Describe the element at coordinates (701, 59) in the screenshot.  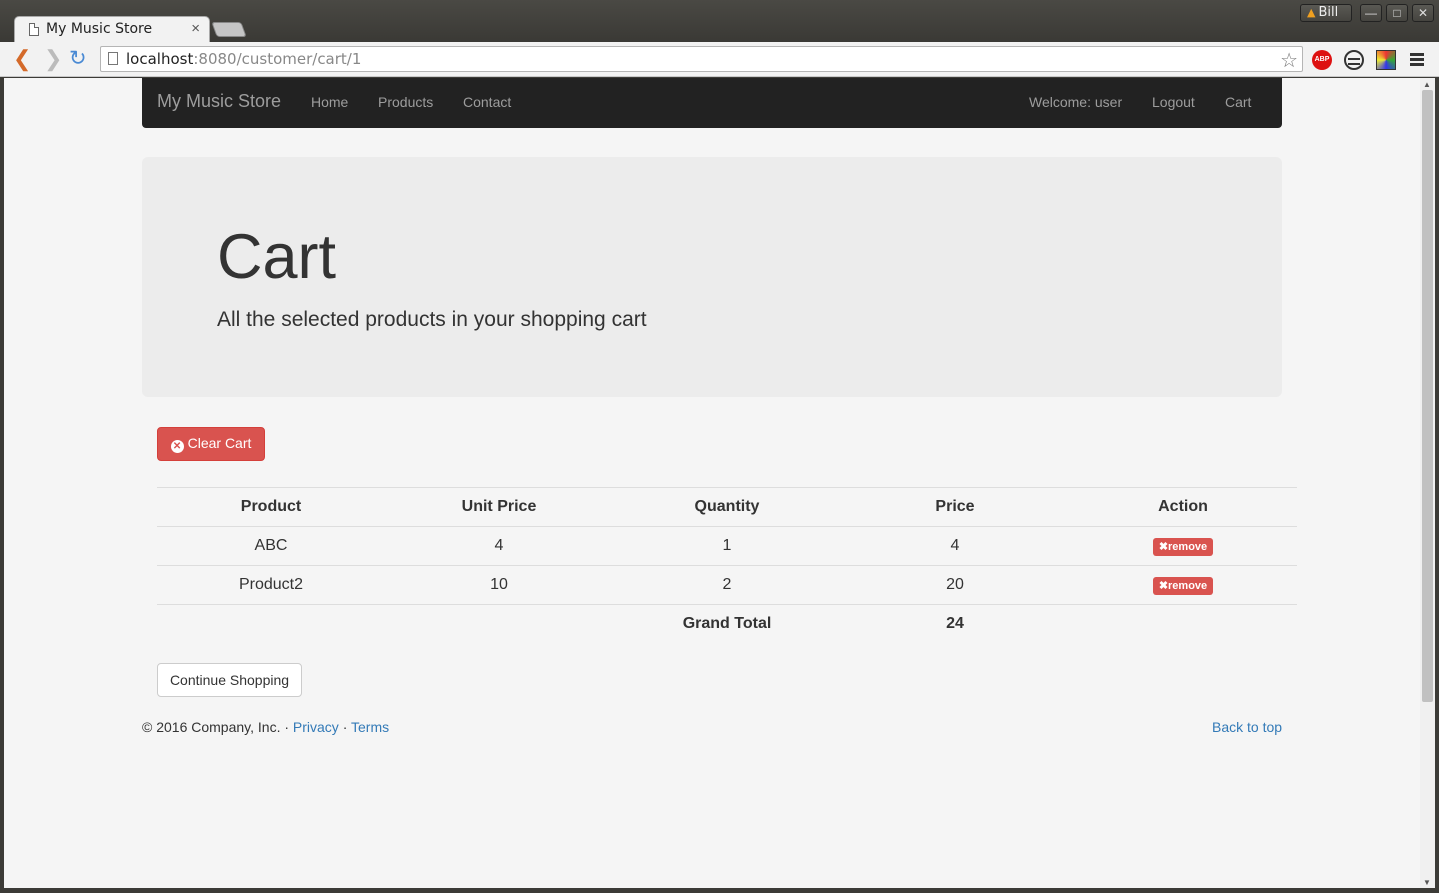
I see `address-bar: localhost:8080/customer/cart/1 ☆` at that location.